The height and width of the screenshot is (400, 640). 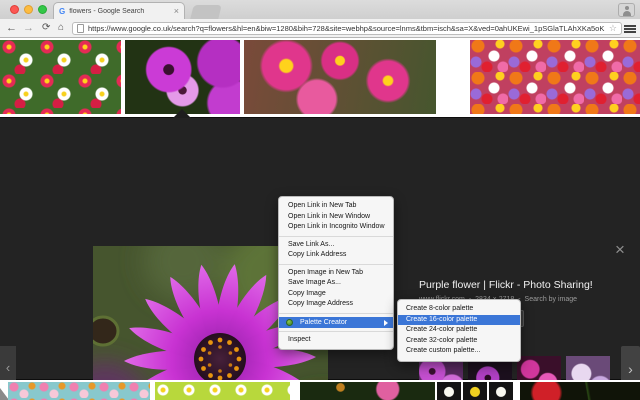 I want to click on page-icon, so click(x=80, y=28).